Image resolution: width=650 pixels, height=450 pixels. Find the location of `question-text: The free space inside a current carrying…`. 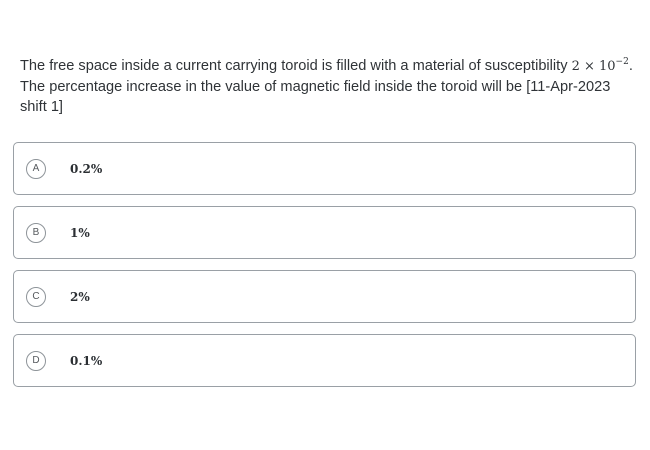

question-text: The free space inside a current carrying… is located at coordinates (327, 86).